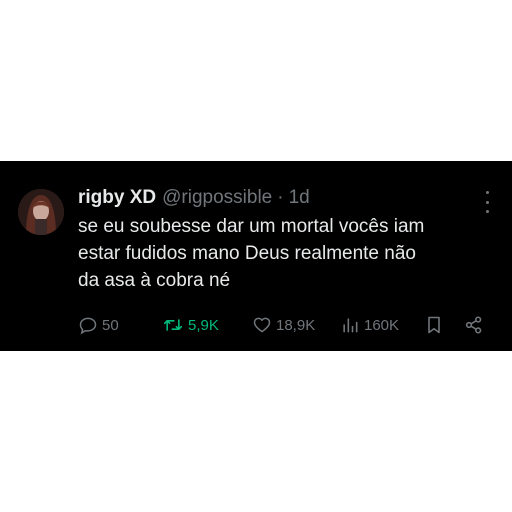 This screenshot has height=512, width=512. I want to click on bookmark-button, so click(434, 325).